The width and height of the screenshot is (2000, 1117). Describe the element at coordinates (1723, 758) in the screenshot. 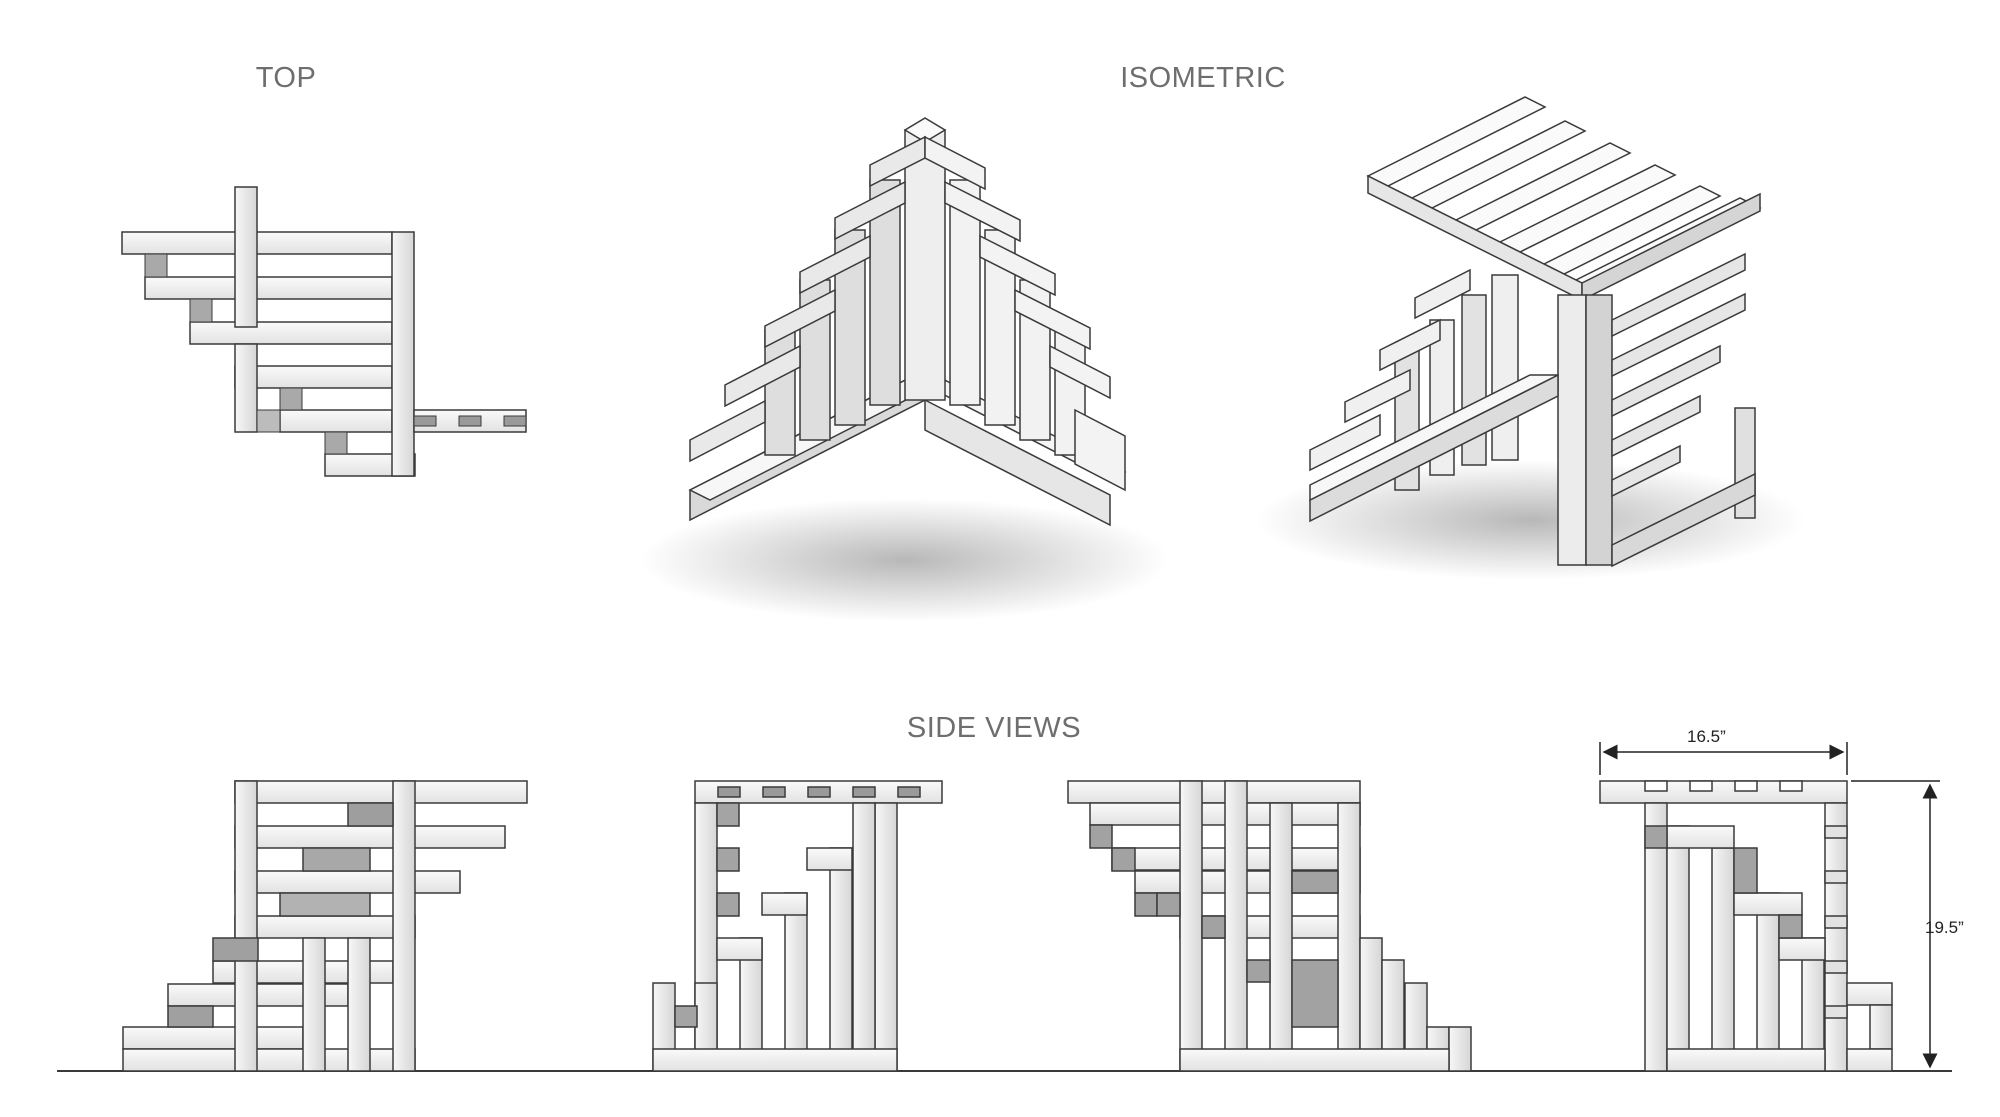

I see `dimension-width` at that location.